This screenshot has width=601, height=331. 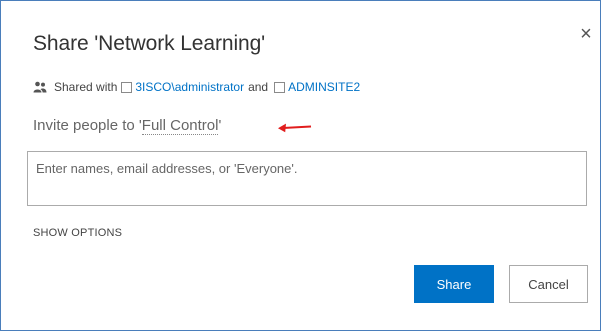 I want to click on invite-prefix: Invite people to ', so click(x=87, y=125).